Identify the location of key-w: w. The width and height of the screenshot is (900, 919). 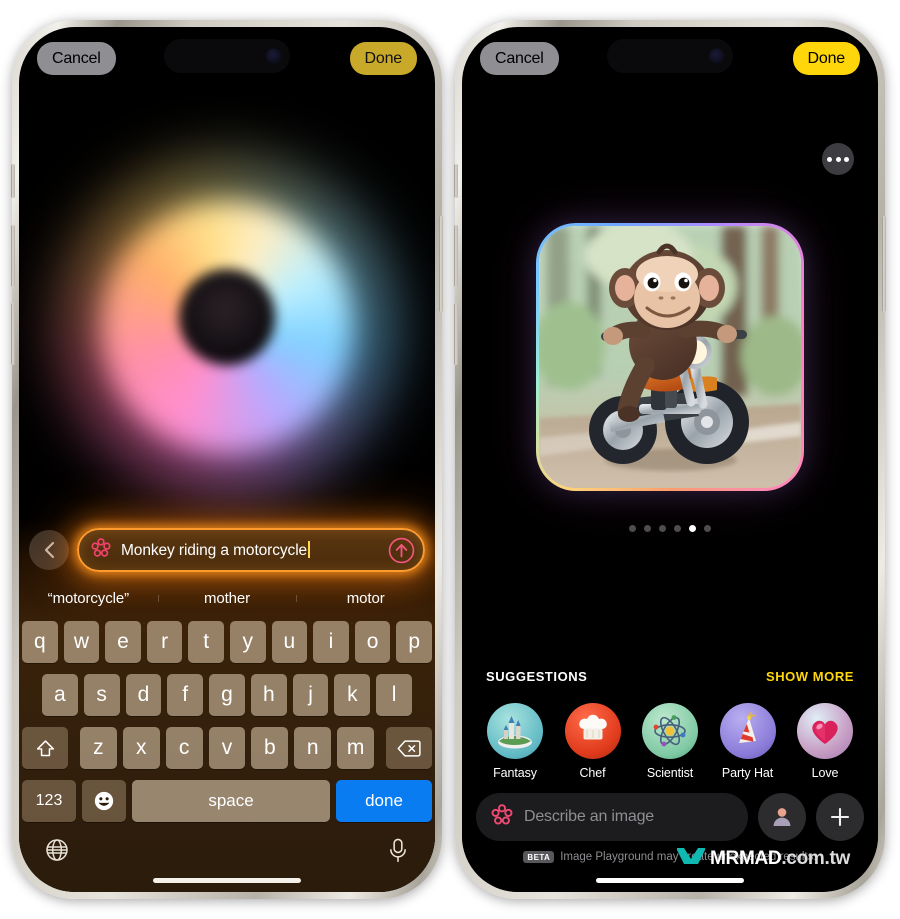
(81, 642).